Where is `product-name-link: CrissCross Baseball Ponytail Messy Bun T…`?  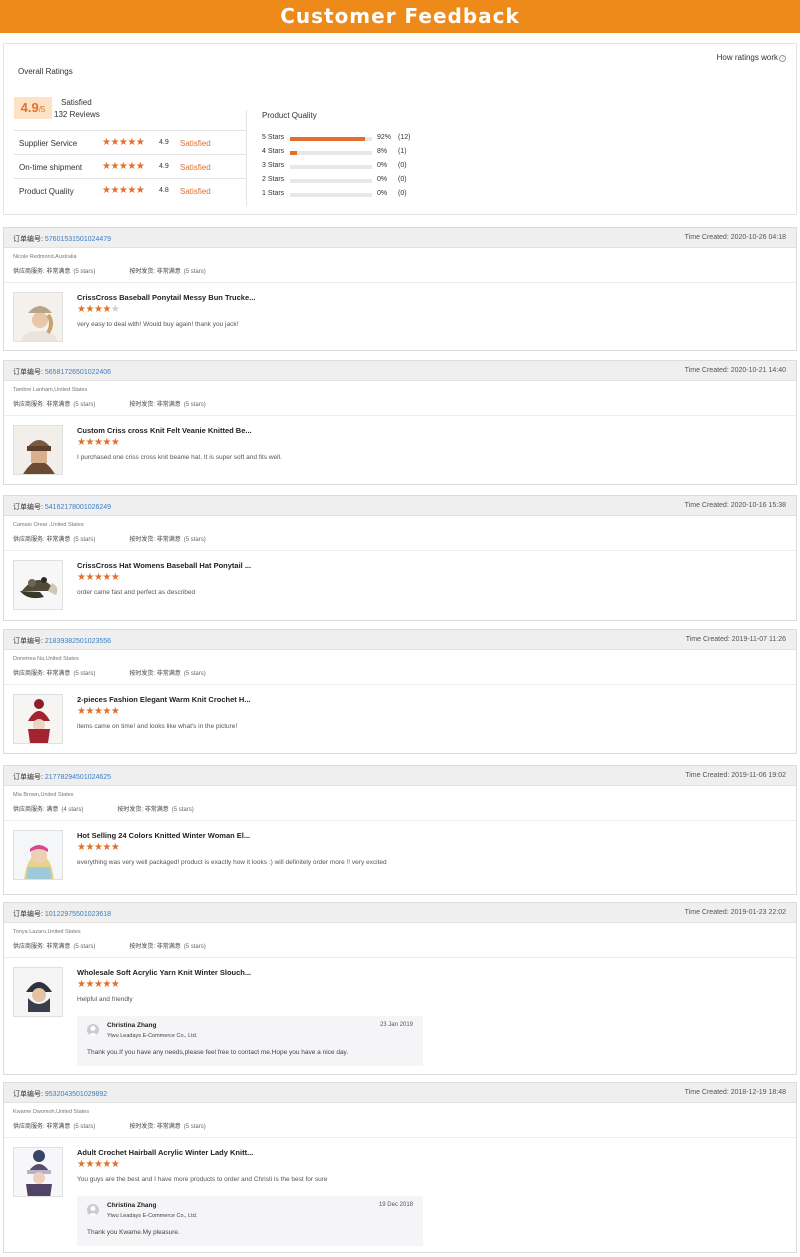
product-name-link: CrissCross Baseball Ponytail Messy Bun T… is located at coordinates (166, 297).